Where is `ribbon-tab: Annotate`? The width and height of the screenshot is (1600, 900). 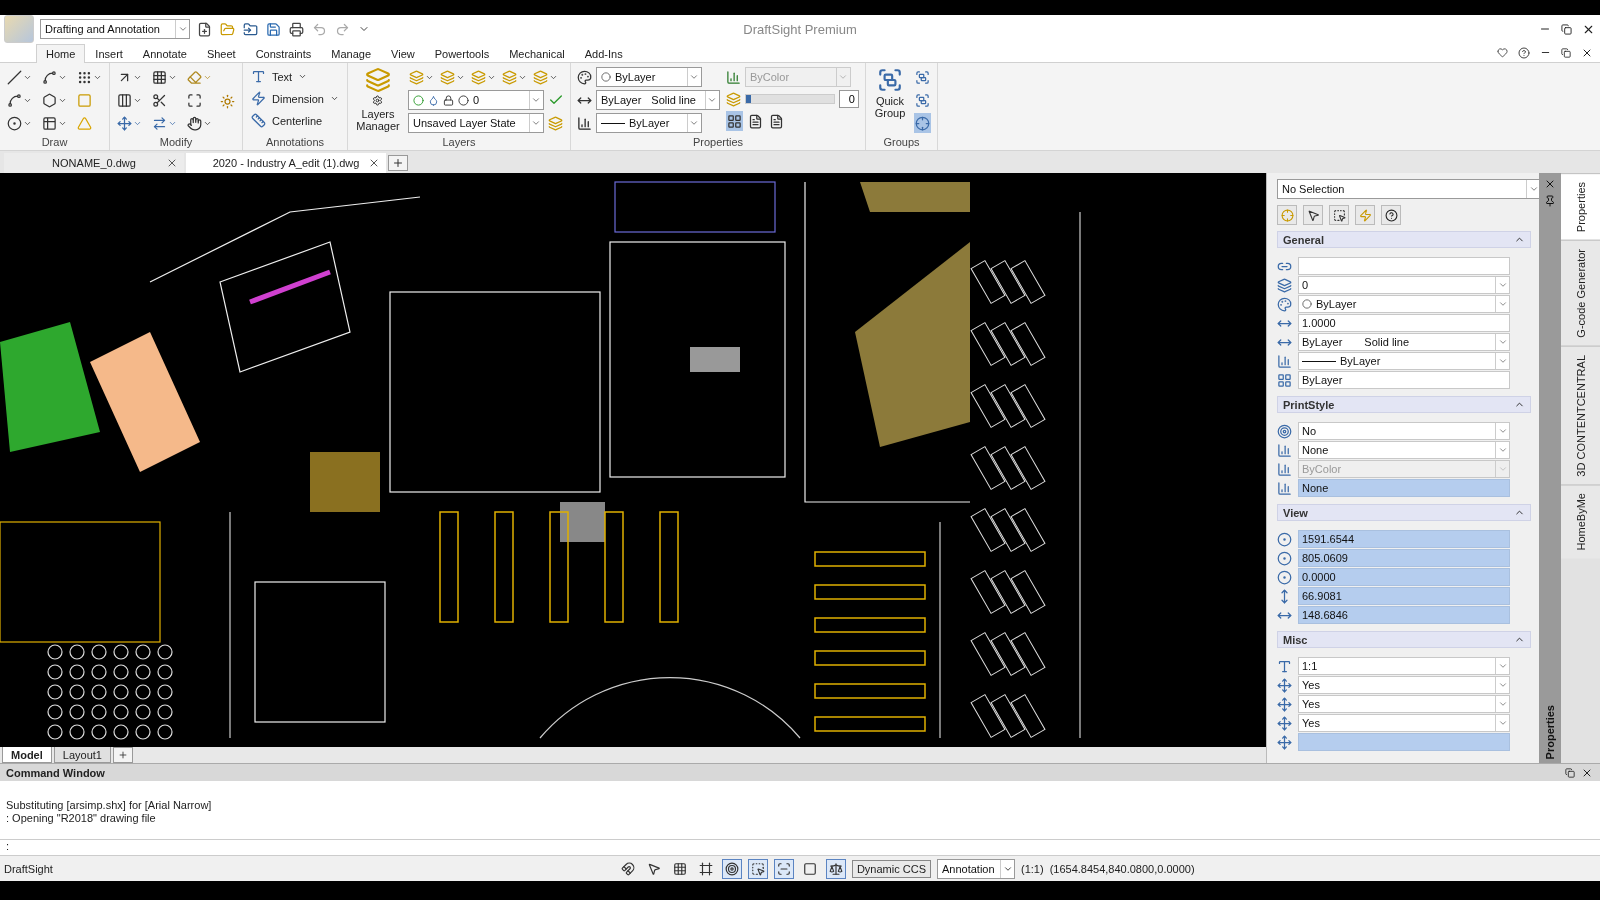
ribbon-tab: Annotate is located at coordinates (164, 53).